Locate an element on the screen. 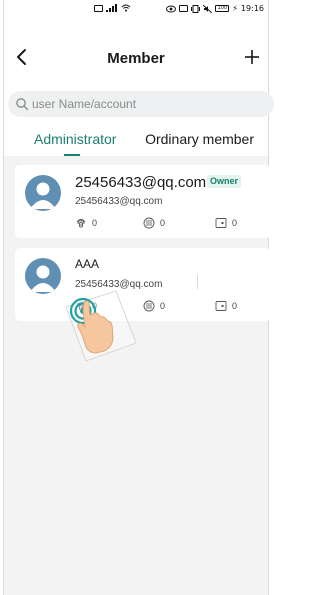 Image resolution: width=320 pixels, height=595 pixels. status-left is located at coordinates (112, 8).